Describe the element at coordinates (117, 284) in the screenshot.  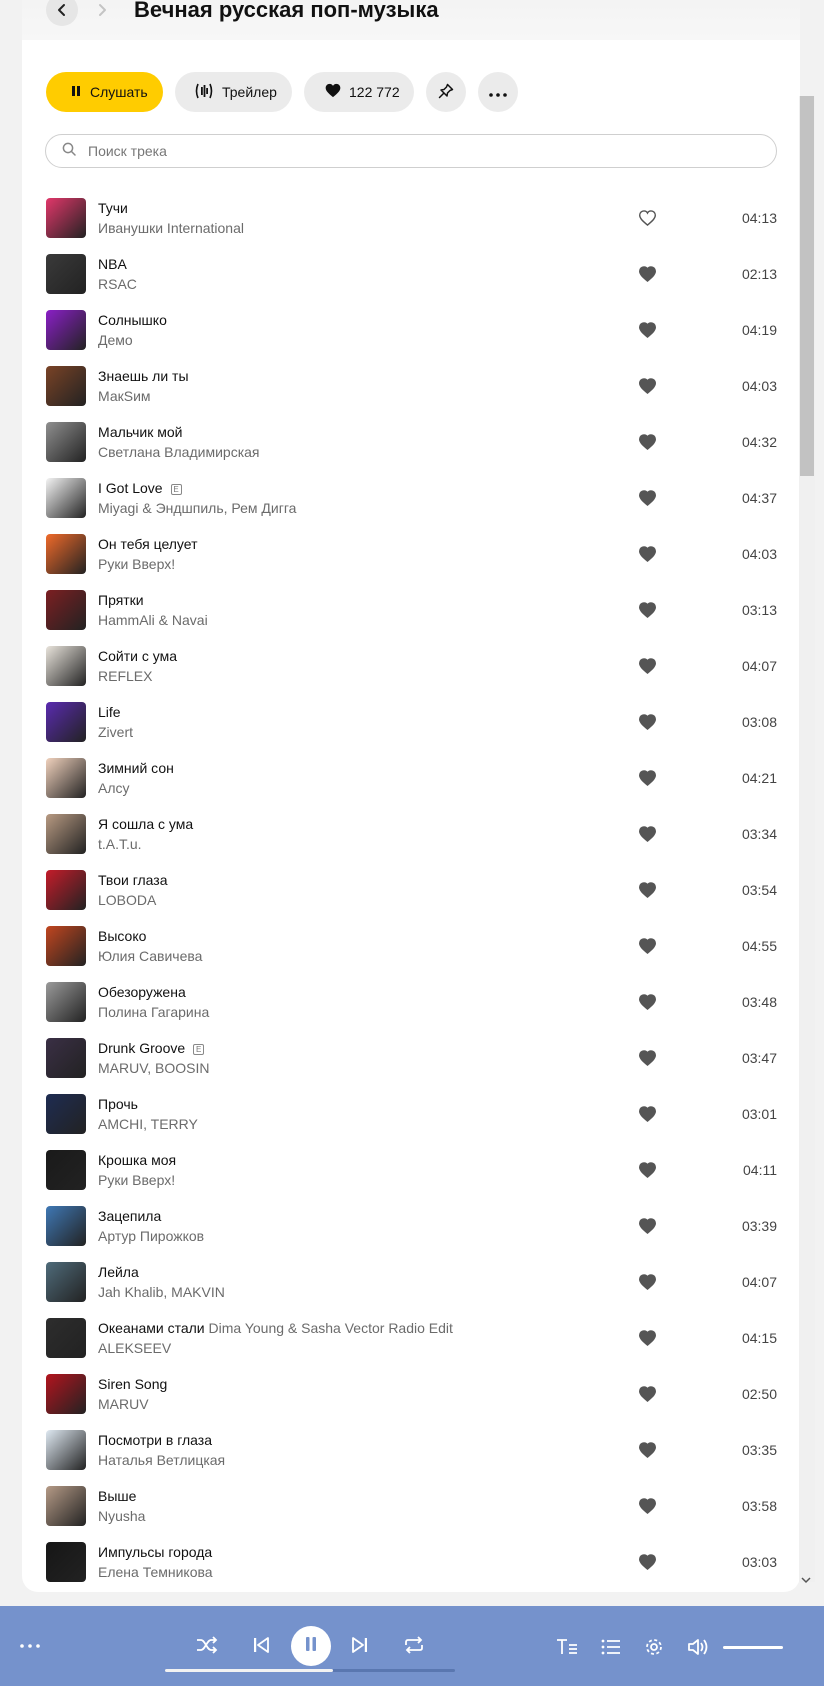
I see `track-artist: RSAC` at that location.